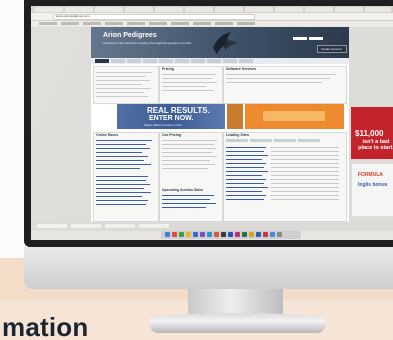 This screenshot has width=393, height=340. Describe the element at coordinates (294, 116) in the screenshot. I see `orange-banner` at that location.